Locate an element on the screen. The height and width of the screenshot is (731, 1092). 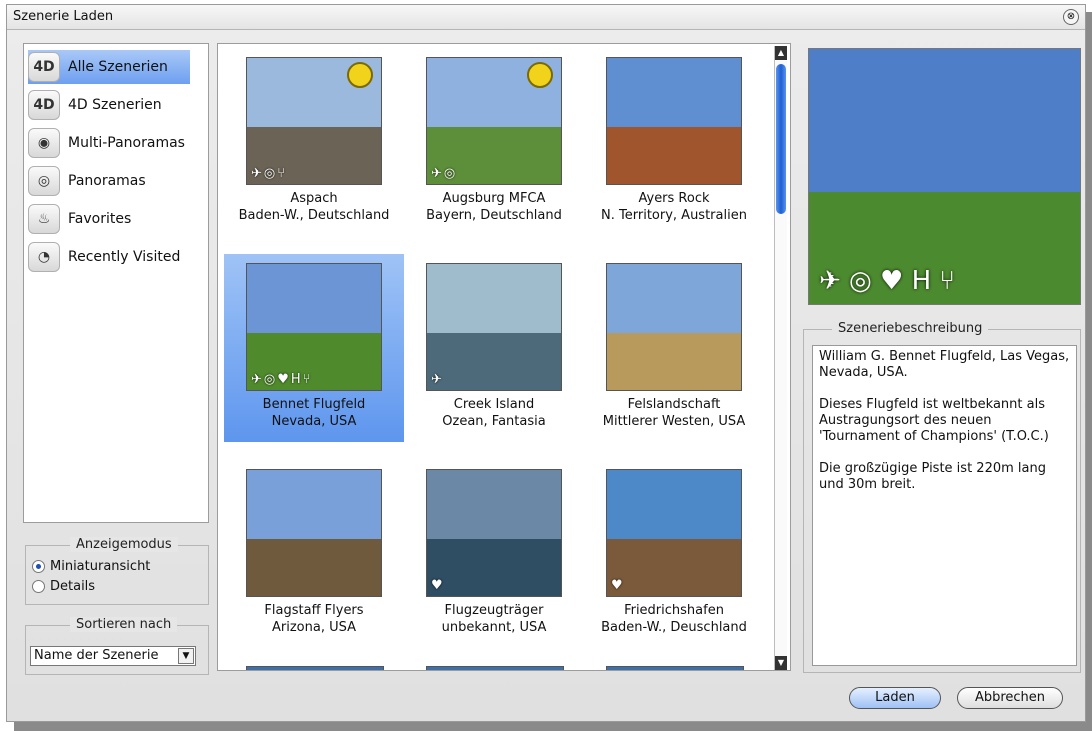
flame-icon: ♨ is located at coordinates (44, 219).